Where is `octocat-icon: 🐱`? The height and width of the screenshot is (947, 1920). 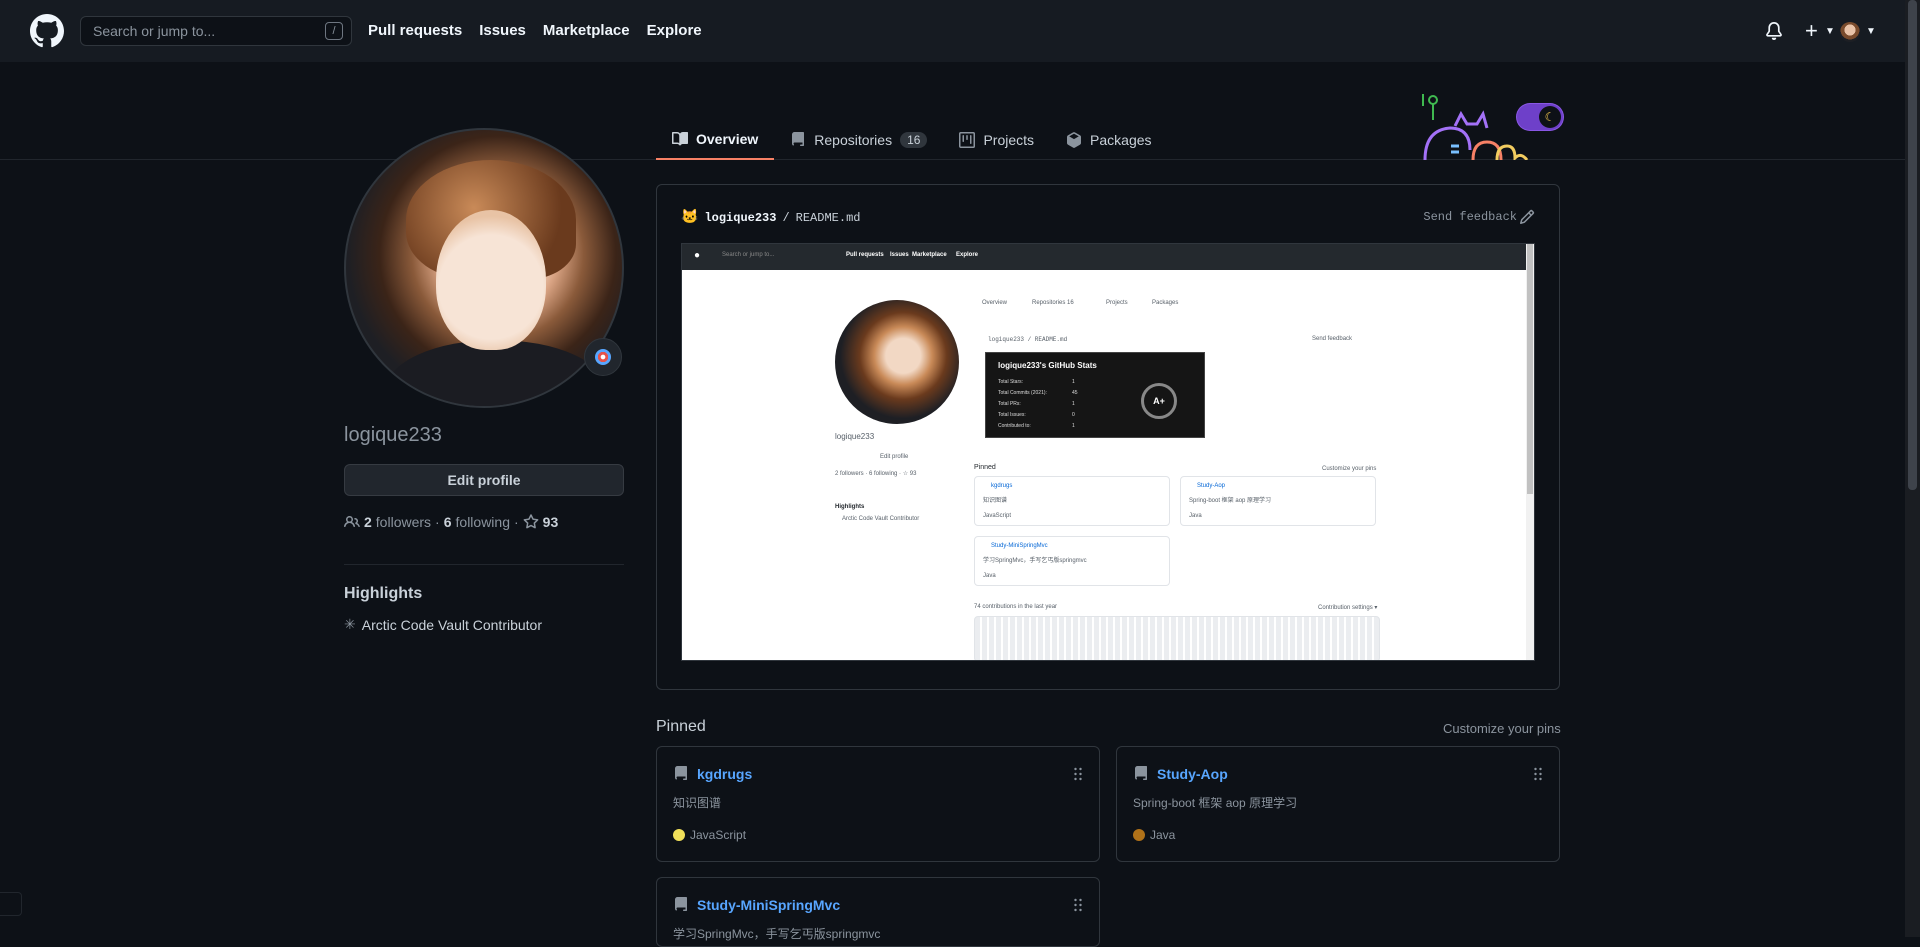
octocat-icon: 🐱 is located at coordinates (690, 218).